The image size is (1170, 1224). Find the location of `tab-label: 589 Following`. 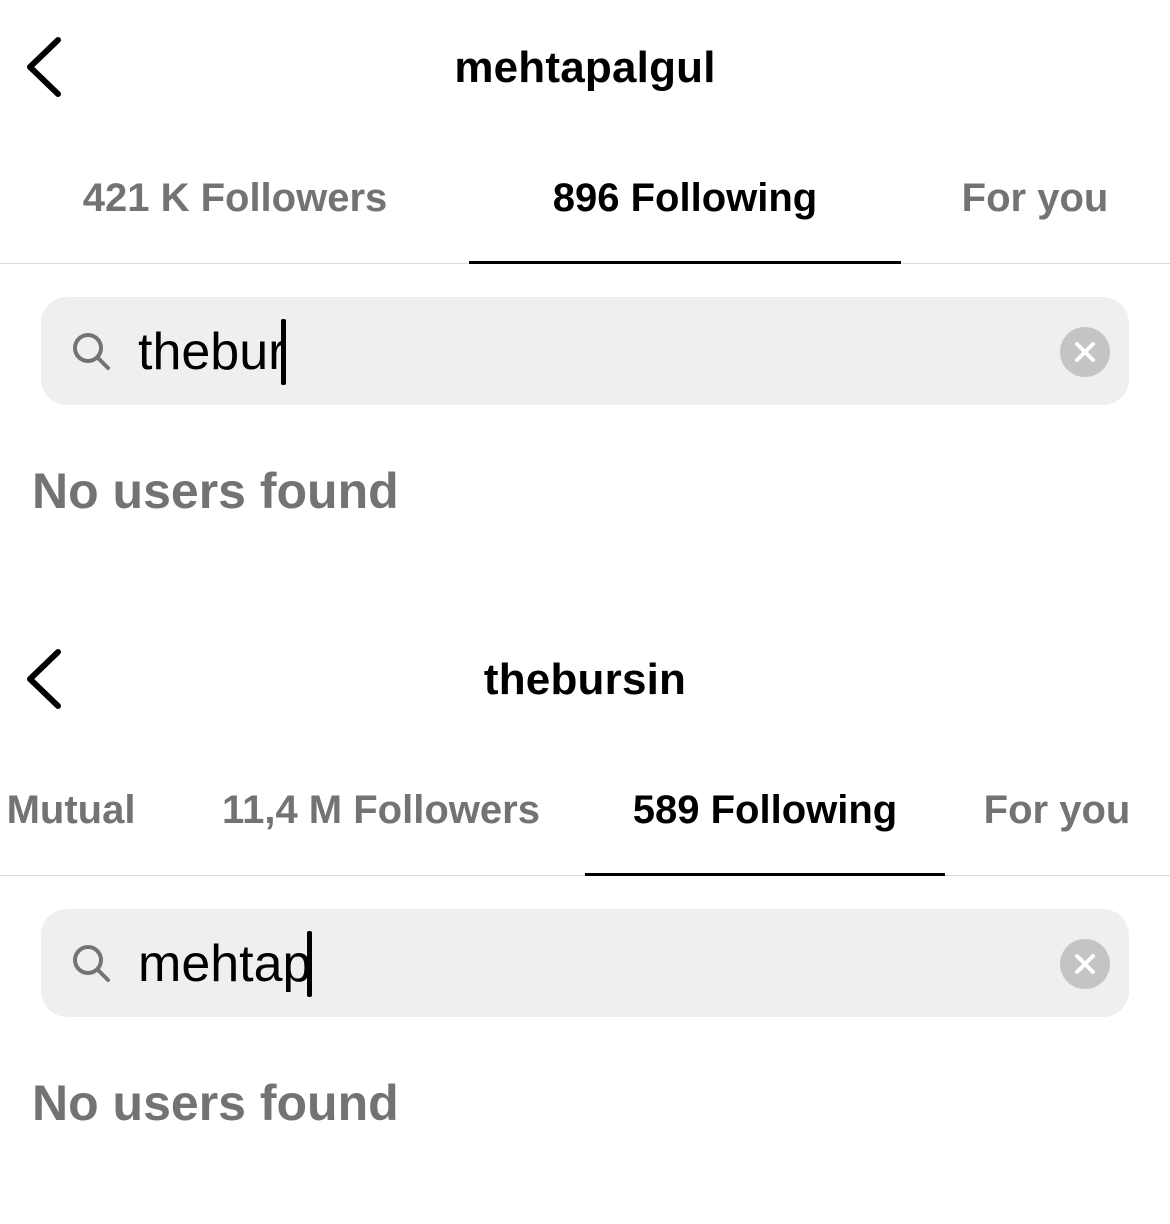

tab-label: 589 Following is located at coordinates (765, 810).